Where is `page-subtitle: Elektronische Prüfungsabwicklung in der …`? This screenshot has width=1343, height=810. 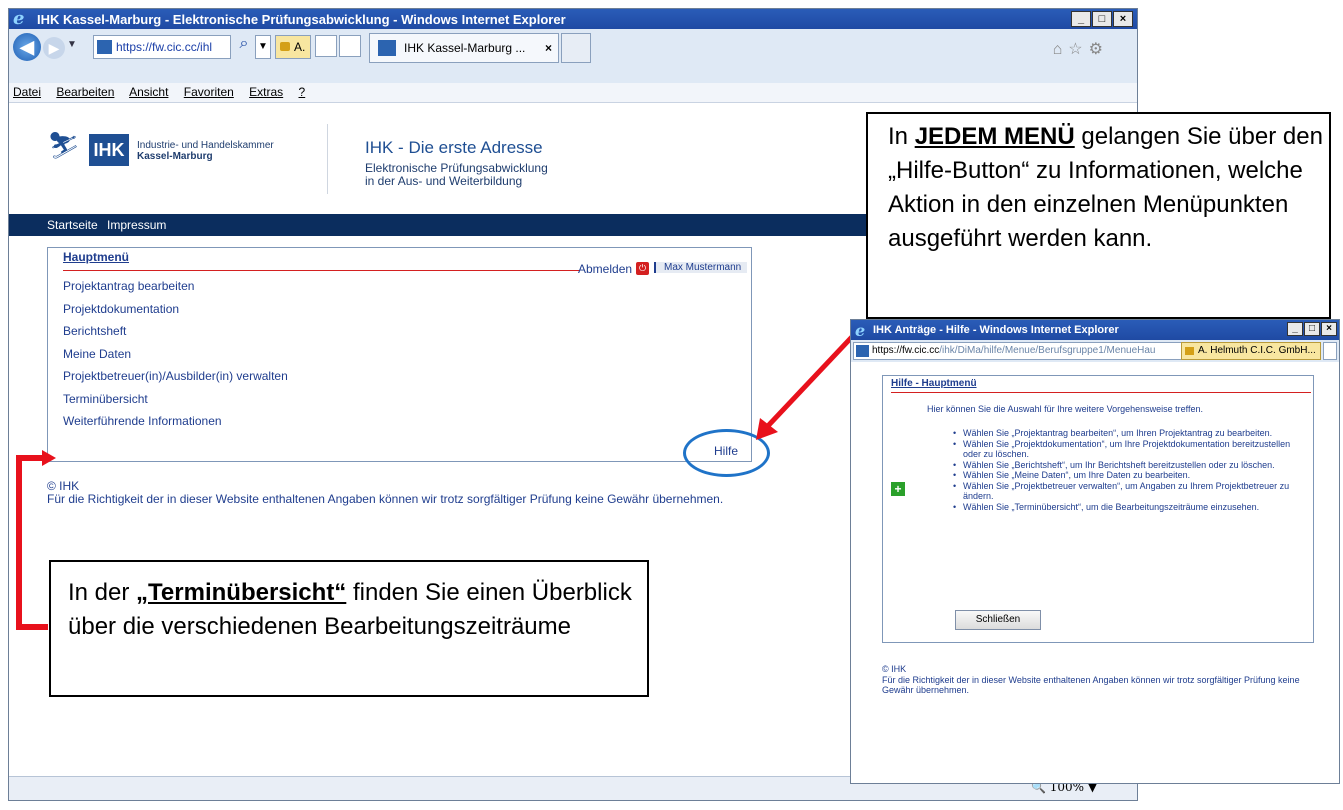
page-subtitle: Elektronische Prüfungsabwicklung in der … is located at coordinates (456, 175).